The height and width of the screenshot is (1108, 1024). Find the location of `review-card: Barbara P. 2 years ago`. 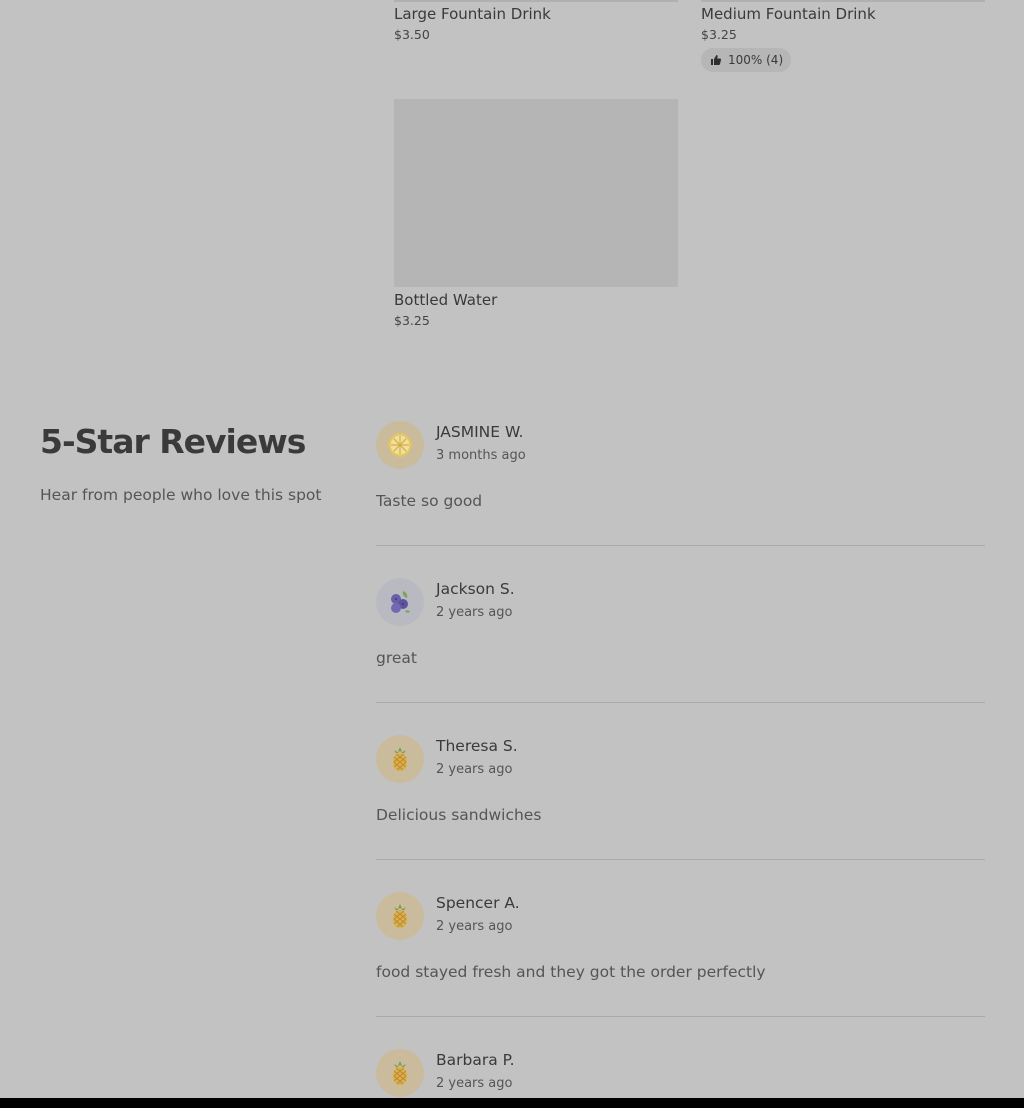

review-card: Barbara P. 2 years ago is located at coordinates (680, 1073).